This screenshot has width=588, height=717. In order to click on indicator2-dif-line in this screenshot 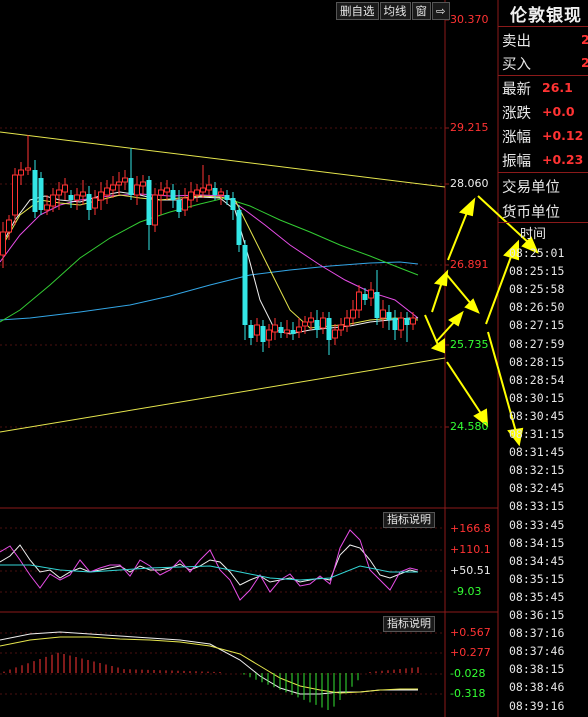, I will do `click(209, 663)`.